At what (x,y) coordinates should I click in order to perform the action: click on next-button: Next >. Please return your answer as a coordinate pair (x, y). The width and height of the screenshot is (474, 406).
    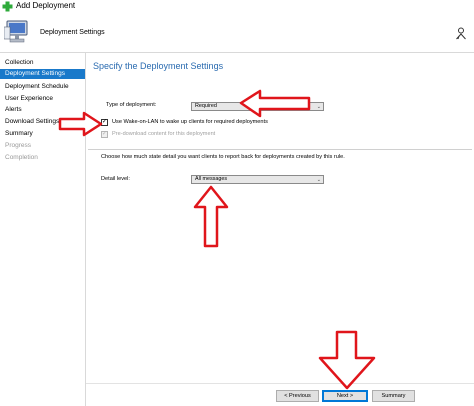
    Looking at the image, I should click on (345, 396).